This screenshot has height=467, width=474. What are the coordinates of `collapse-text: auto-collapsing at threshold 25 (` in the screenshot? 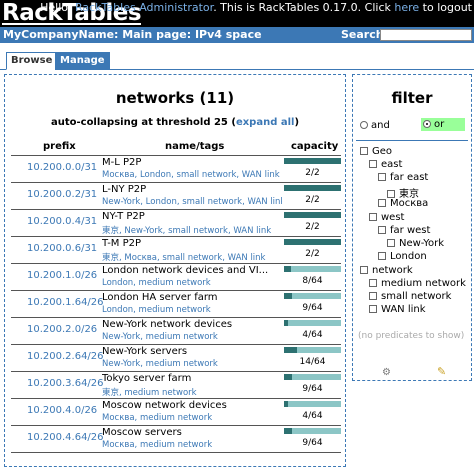 It's located at (143, 122).